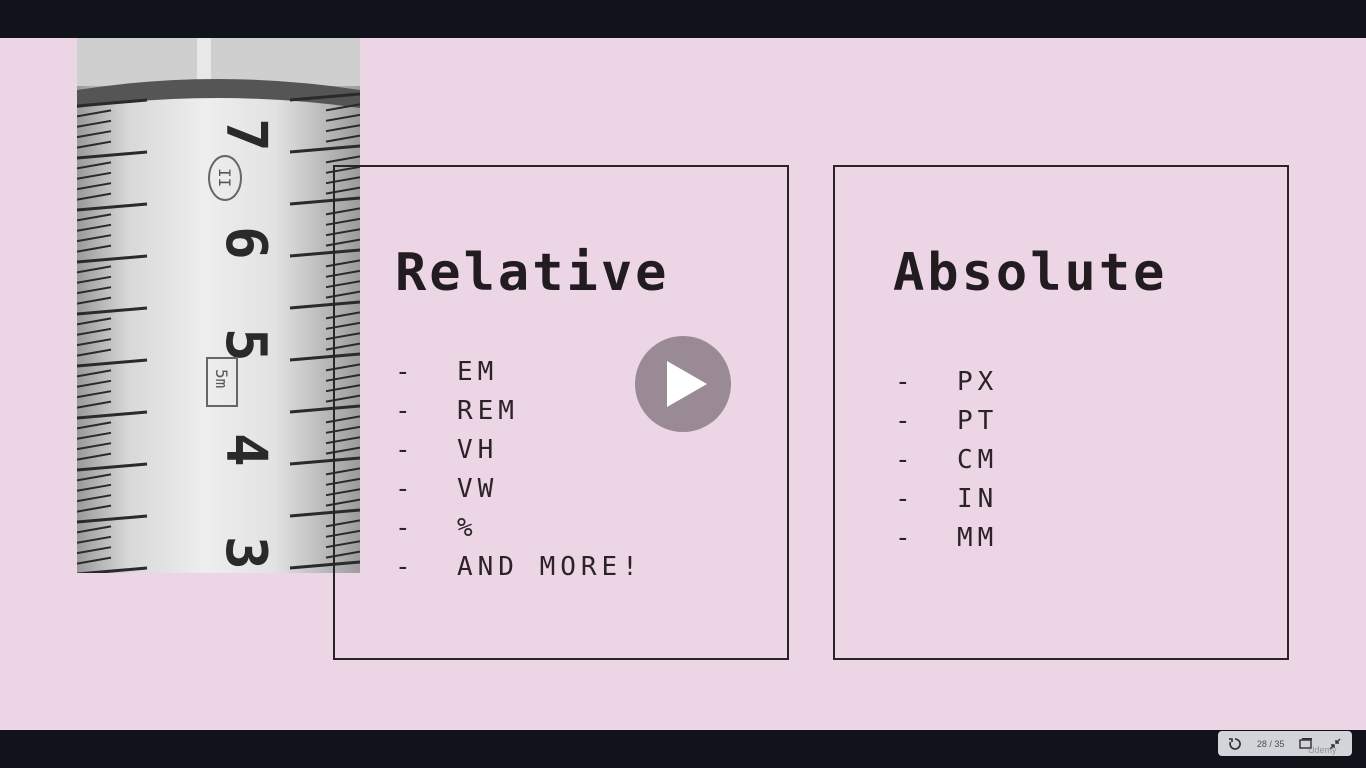 The width and height of the screenshot is (1366, 768). I want to click on list-item: - CM, so click(947, 460).